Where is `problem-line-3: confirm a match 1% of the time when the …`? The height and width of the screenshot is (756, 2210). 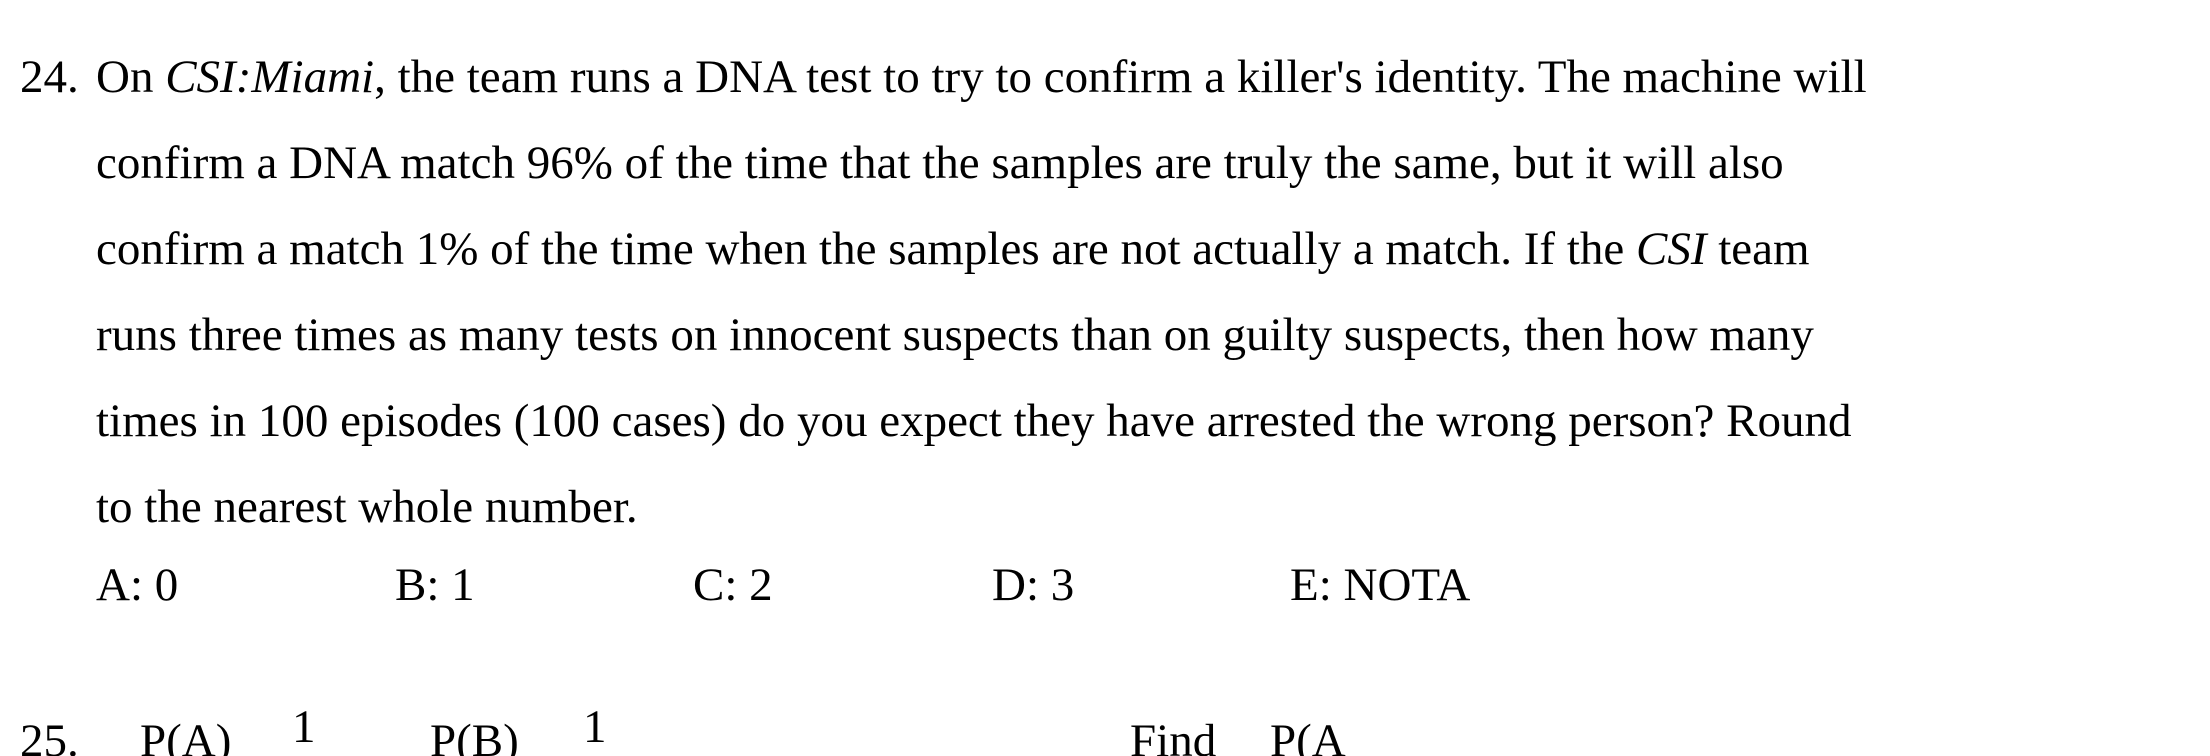 problem-line-3: confirm a match 1% of the time when the … is located at coordinates (1086, 249).